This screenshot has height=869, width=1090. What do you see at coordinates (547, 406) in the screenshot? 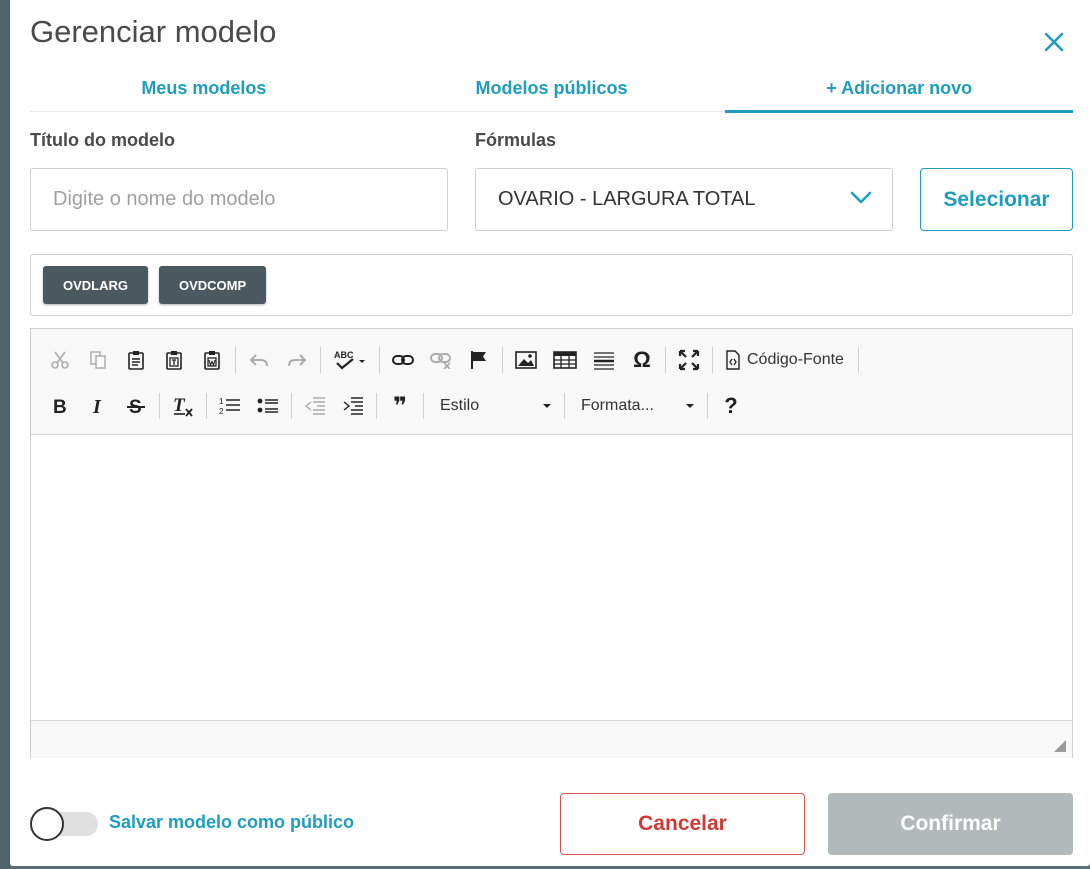
I see `caret-down-icon` at bounding box center [547, 406].